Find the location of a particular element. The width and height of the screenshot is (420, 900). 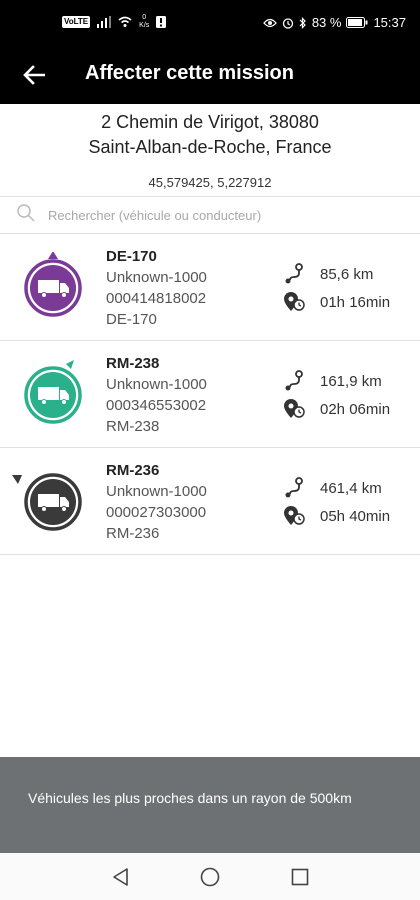

wifi-icon is located at coordinates (125, 21).